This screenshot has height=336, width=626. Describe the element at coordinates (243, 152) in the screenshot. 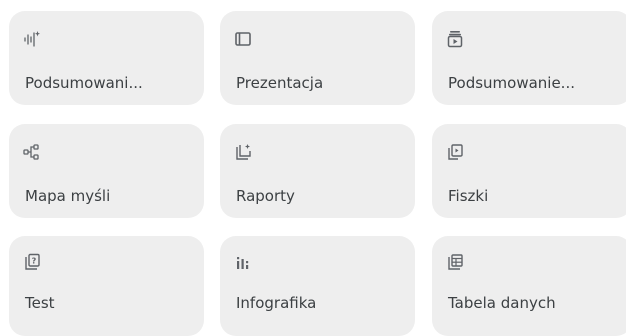

I see `reports-icon` at that location.